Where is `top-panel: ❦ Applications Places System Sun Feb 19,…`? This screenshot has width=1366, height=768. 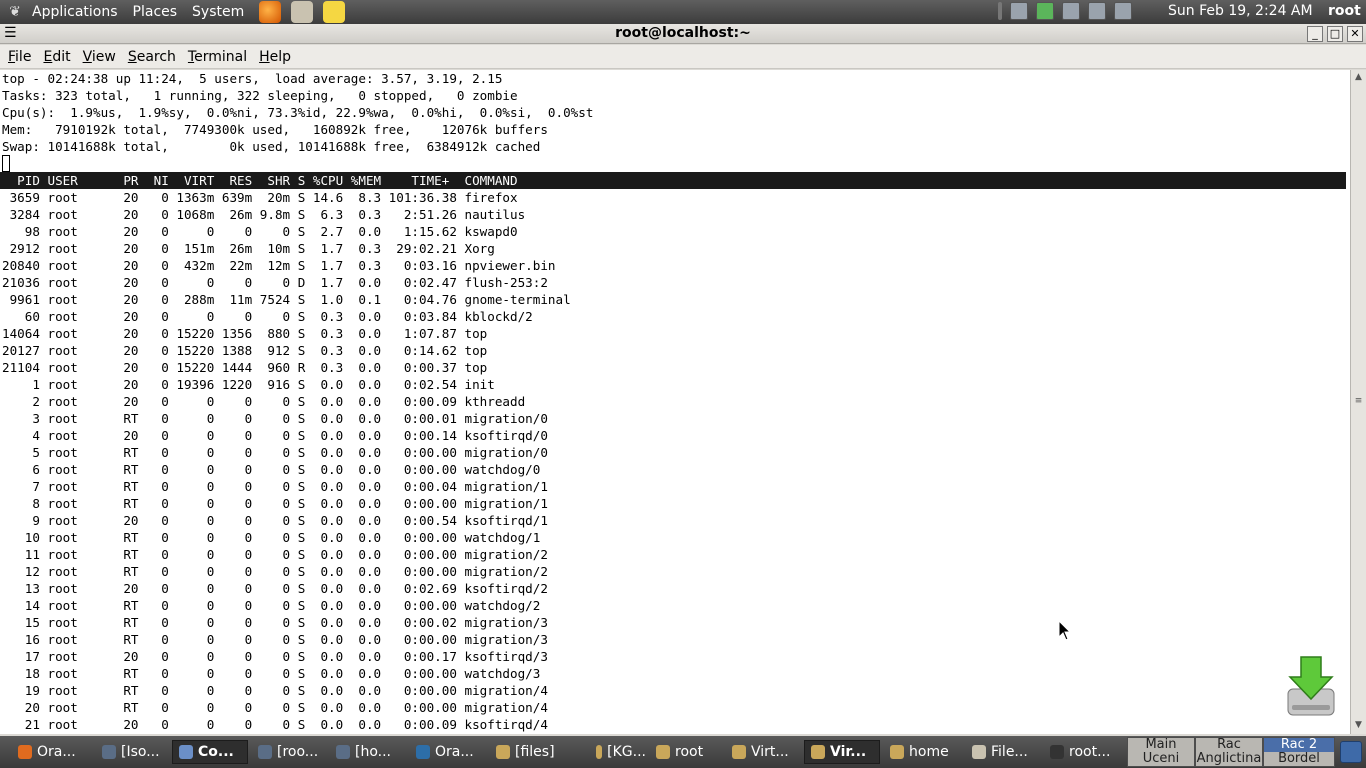 top-panel: ❦ Applications Places System Sun Feb 19,… is located at coordinates (683, 12).